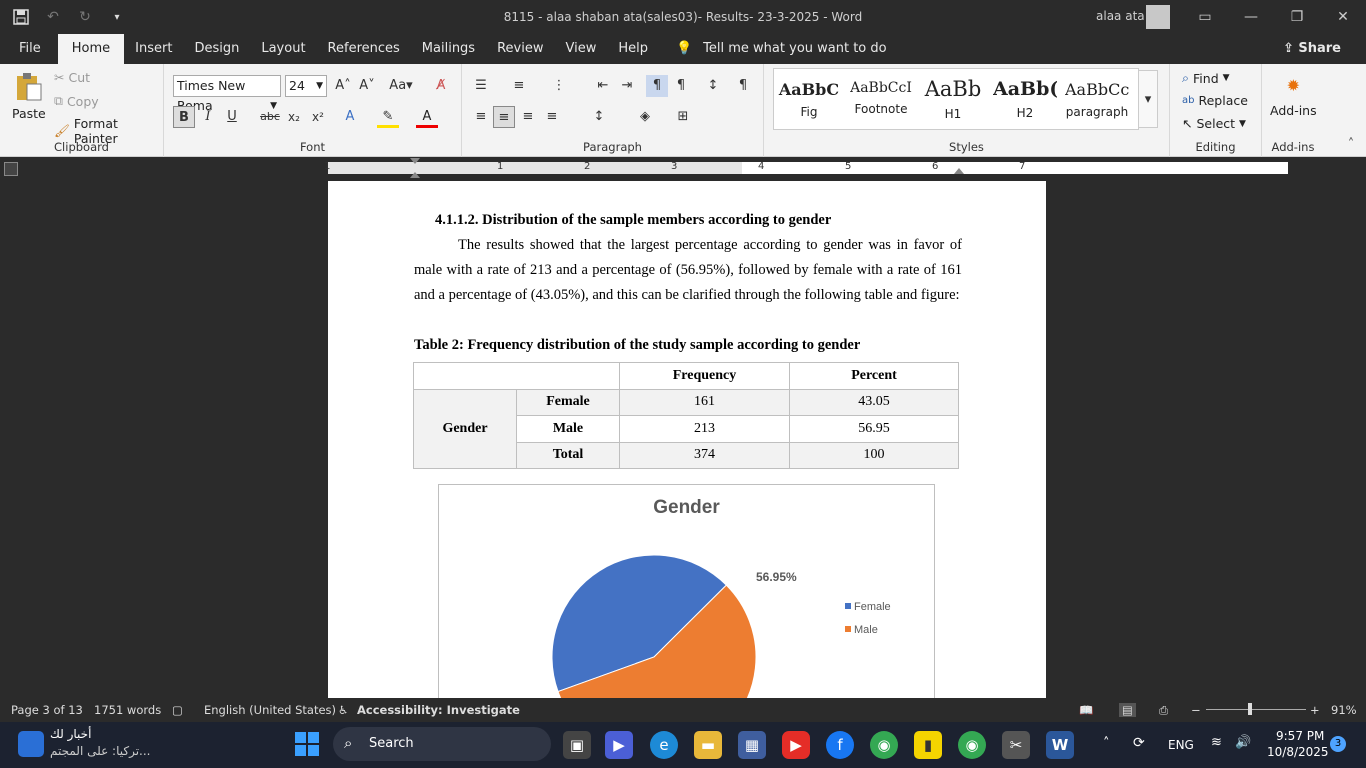 The width and height of the screenshot is (1366, 768). What do you see at coordinates (343, 86) in the screenshot?
I see `grow-font-icon: A˄` at bounding box center [343, 86].